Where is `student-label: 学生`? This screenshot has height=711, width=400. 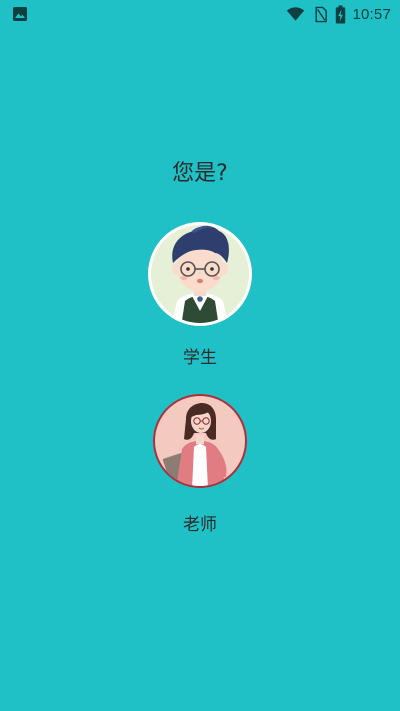
student-label: 学生 is located at coordinates (200, 355).